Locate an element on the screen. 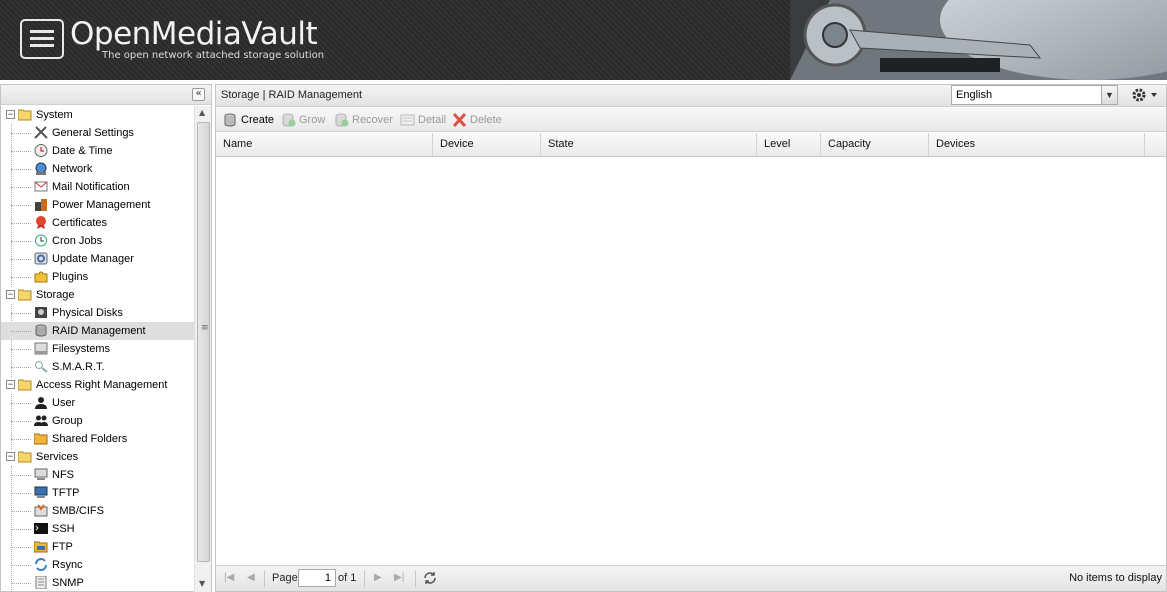 This screenshot has height=592, width=1167. tree-group-access-right-management: − Access Right Management is located at coordinates (97, 385).